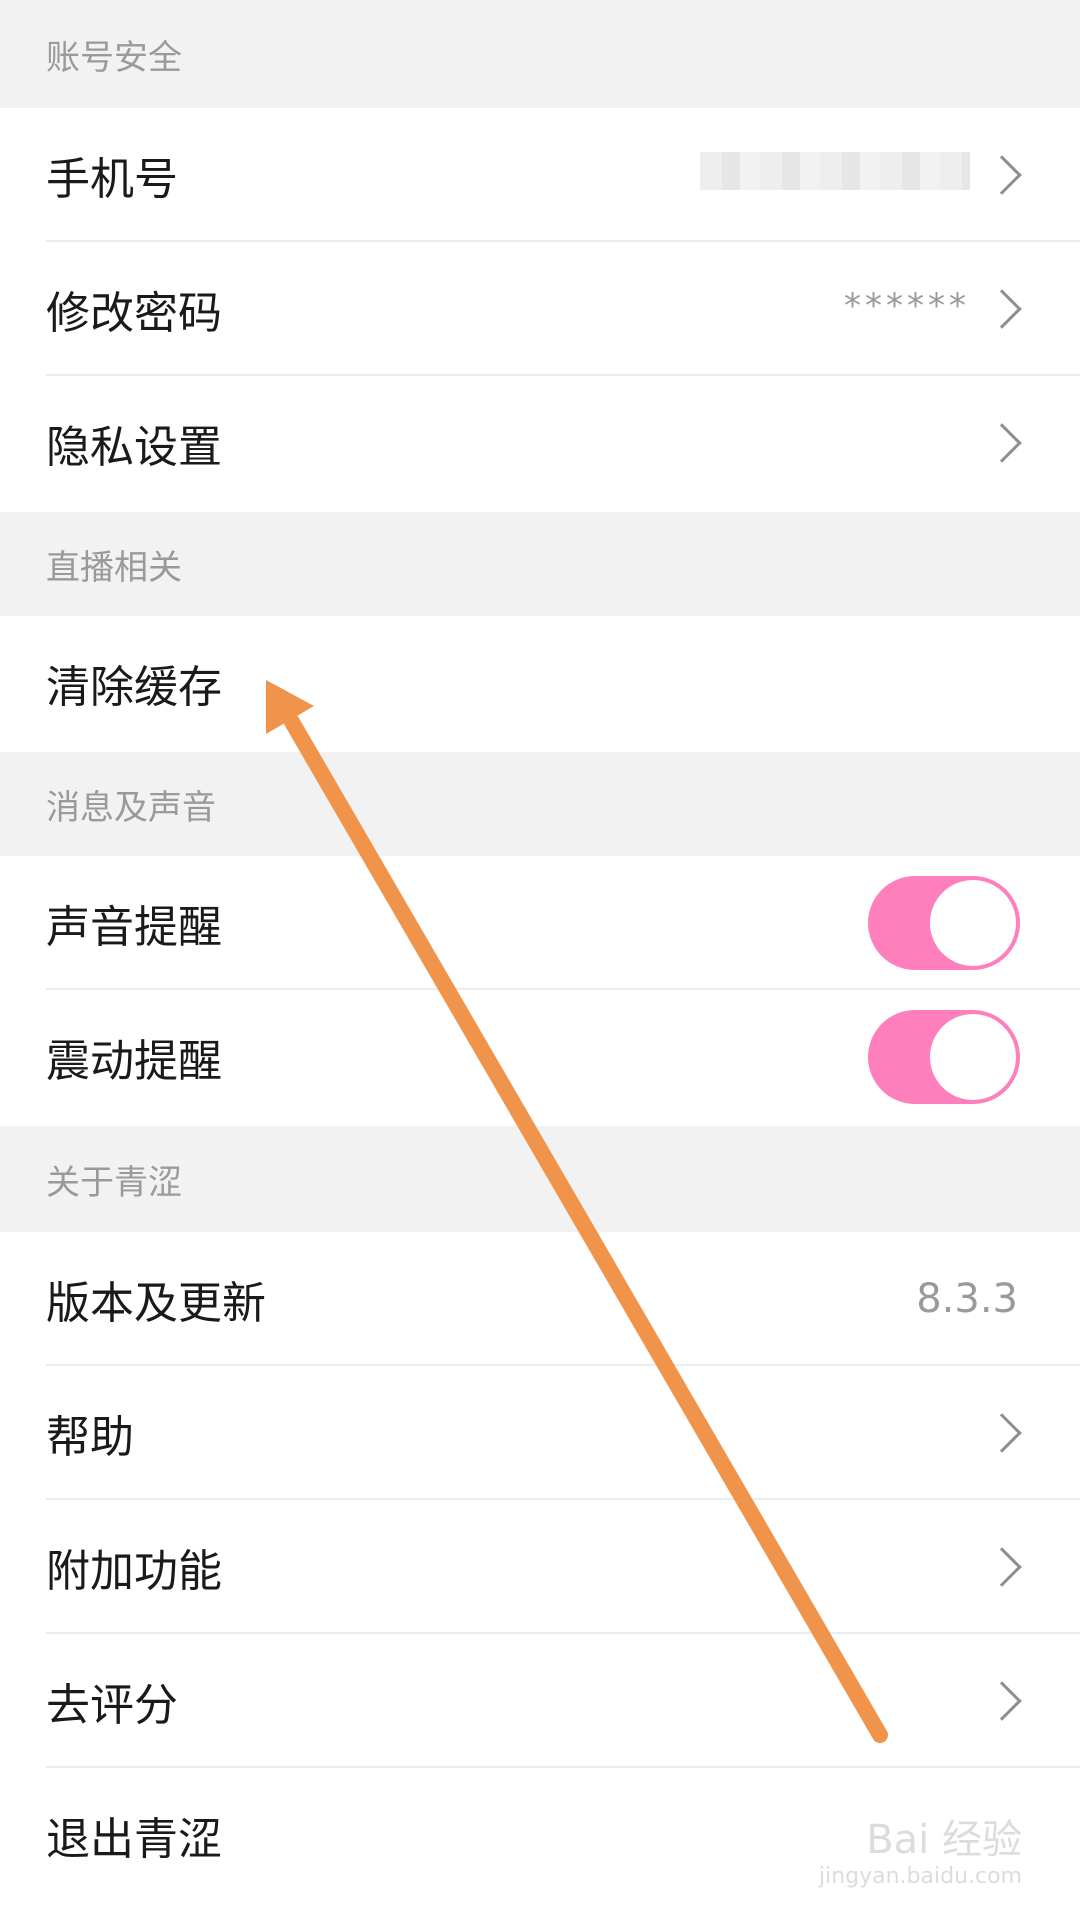 The image size is (1080, 1908). I want to click on row-label: 手机号, so click(112, 179).